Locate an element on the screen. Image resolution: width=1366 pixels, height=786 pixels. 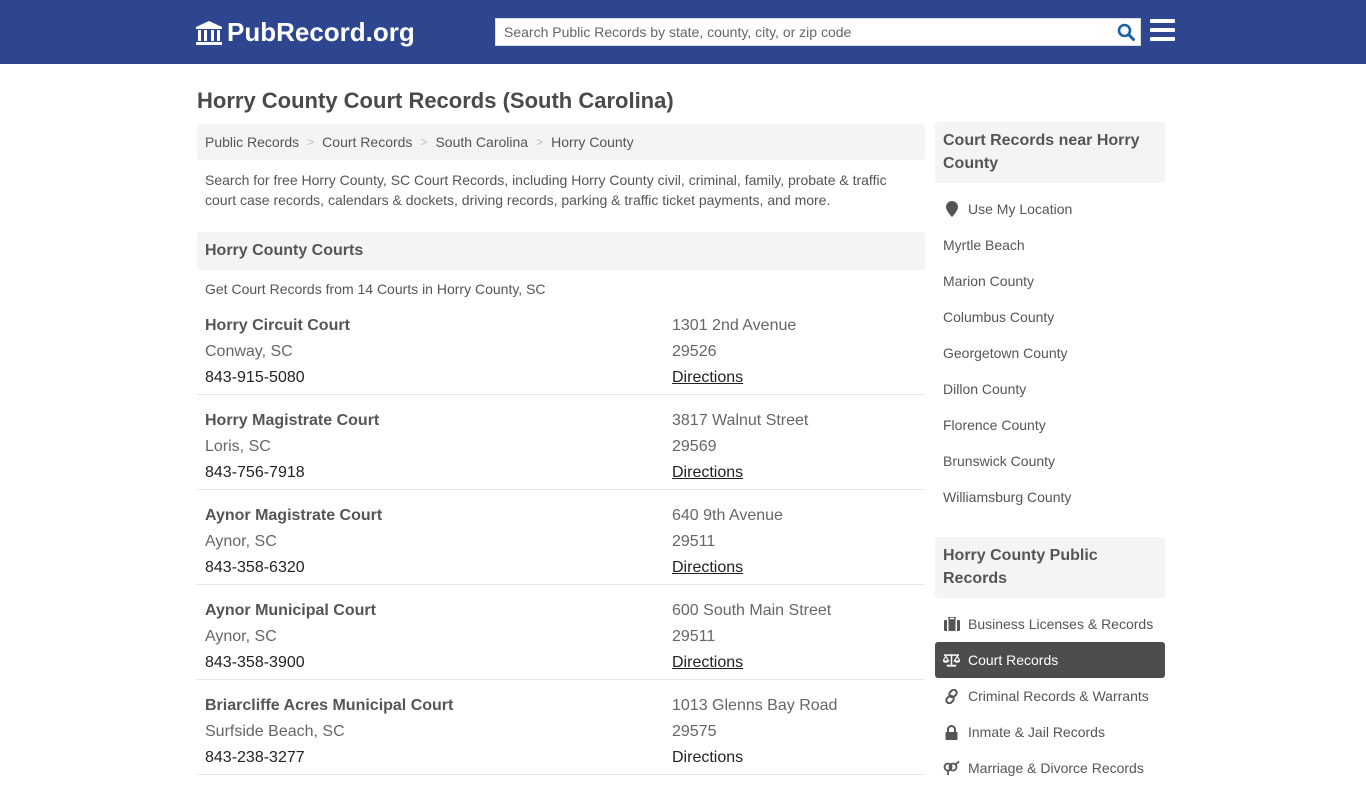
sidebar-item-label: Inmate & Jail Records is located at coordinates (1036, 732).